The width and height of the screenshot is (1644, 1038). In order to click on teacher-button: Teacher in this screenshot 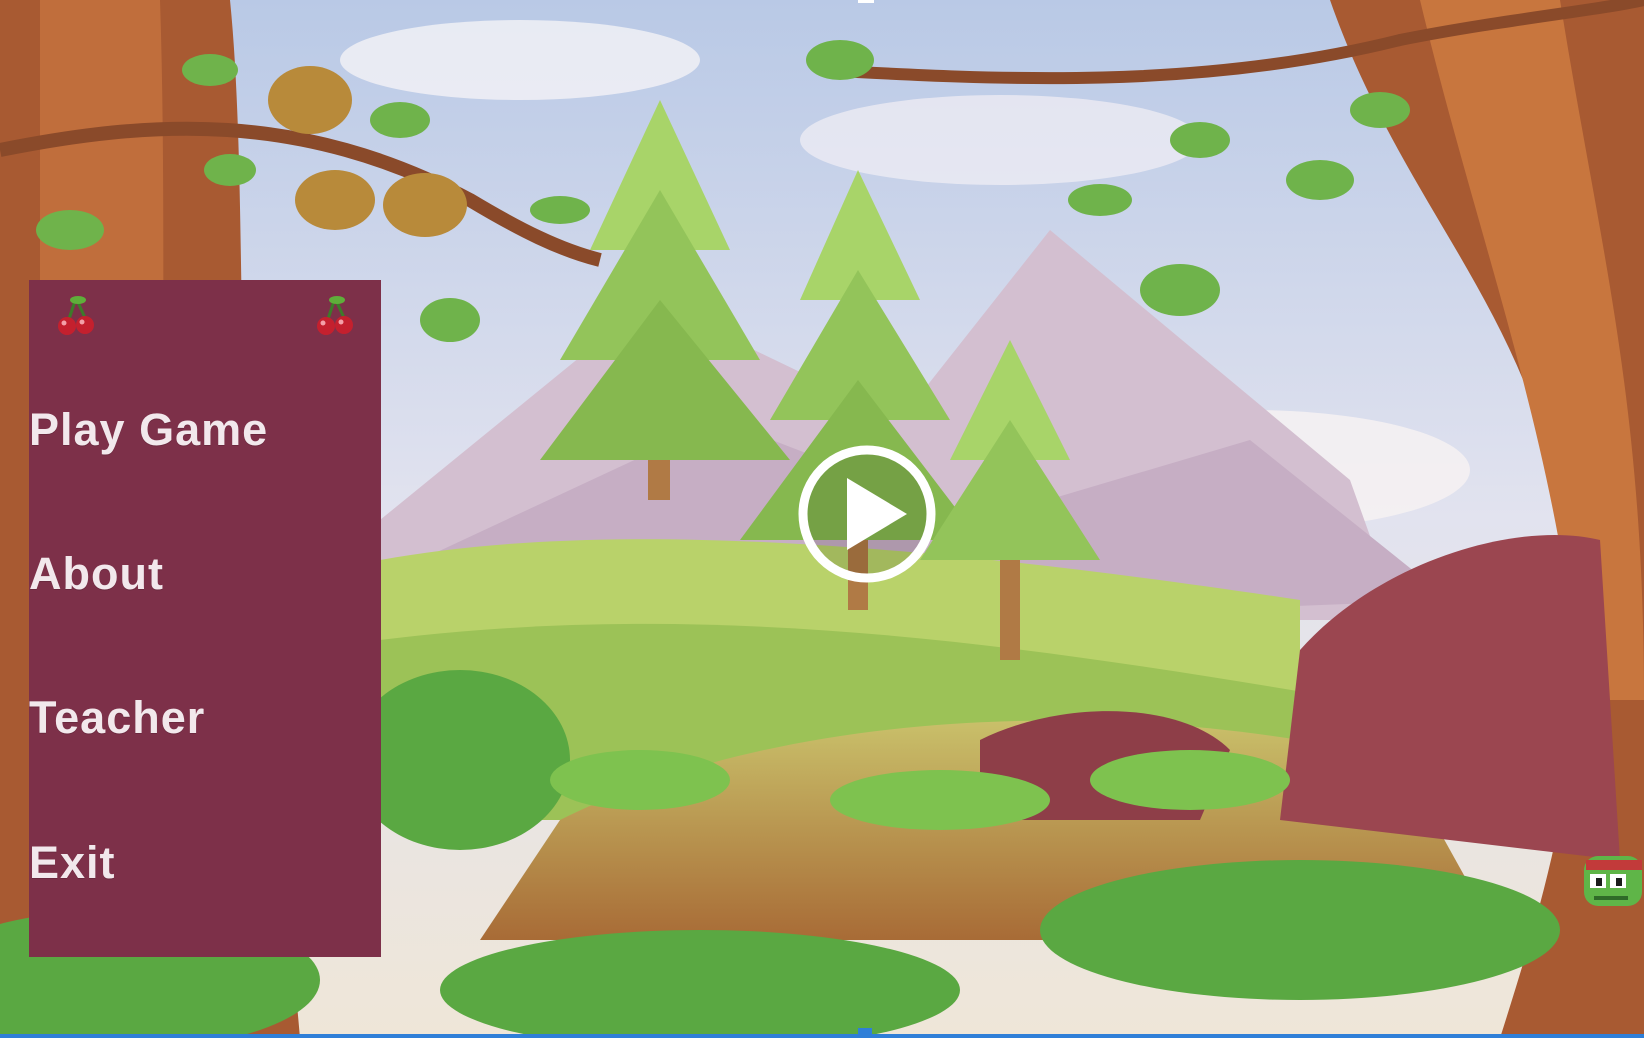, I will do `click(205, 718)`.